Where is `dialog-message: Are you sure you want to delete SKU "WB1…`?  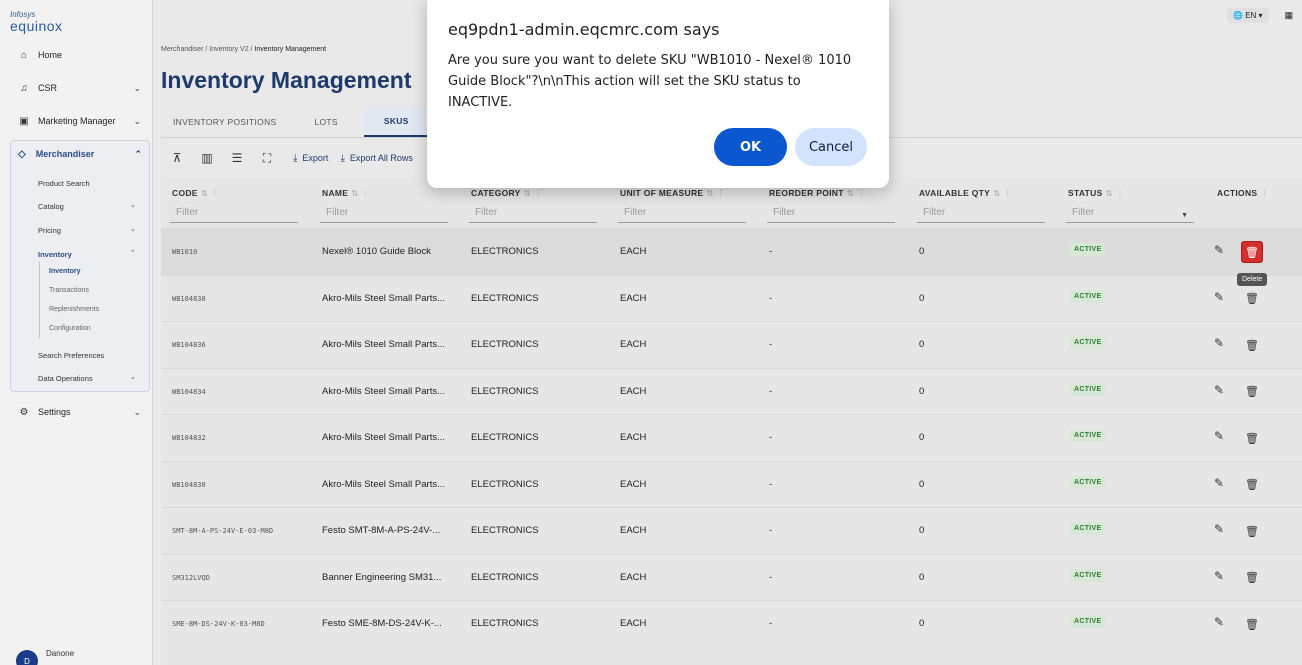 dialog-message: Are you sure you want to delete SKU "WB1… is located at coordinates (650, 81).